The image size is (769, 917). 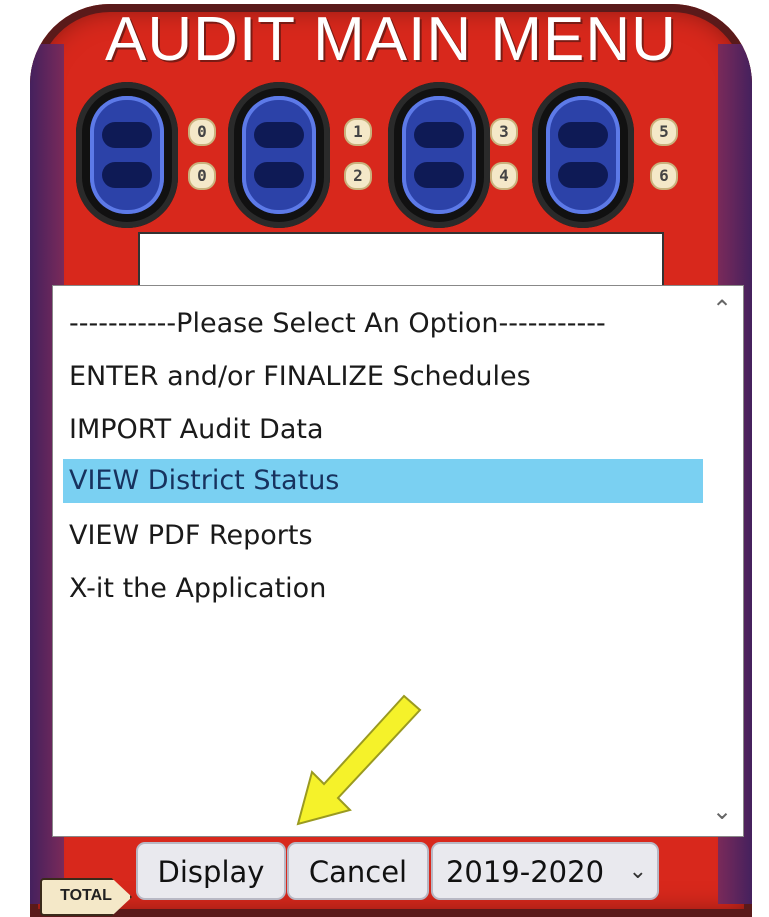 I want to click on list-item: ENTER and/or FINALIZE Schedules, so click(x=383, y=377).